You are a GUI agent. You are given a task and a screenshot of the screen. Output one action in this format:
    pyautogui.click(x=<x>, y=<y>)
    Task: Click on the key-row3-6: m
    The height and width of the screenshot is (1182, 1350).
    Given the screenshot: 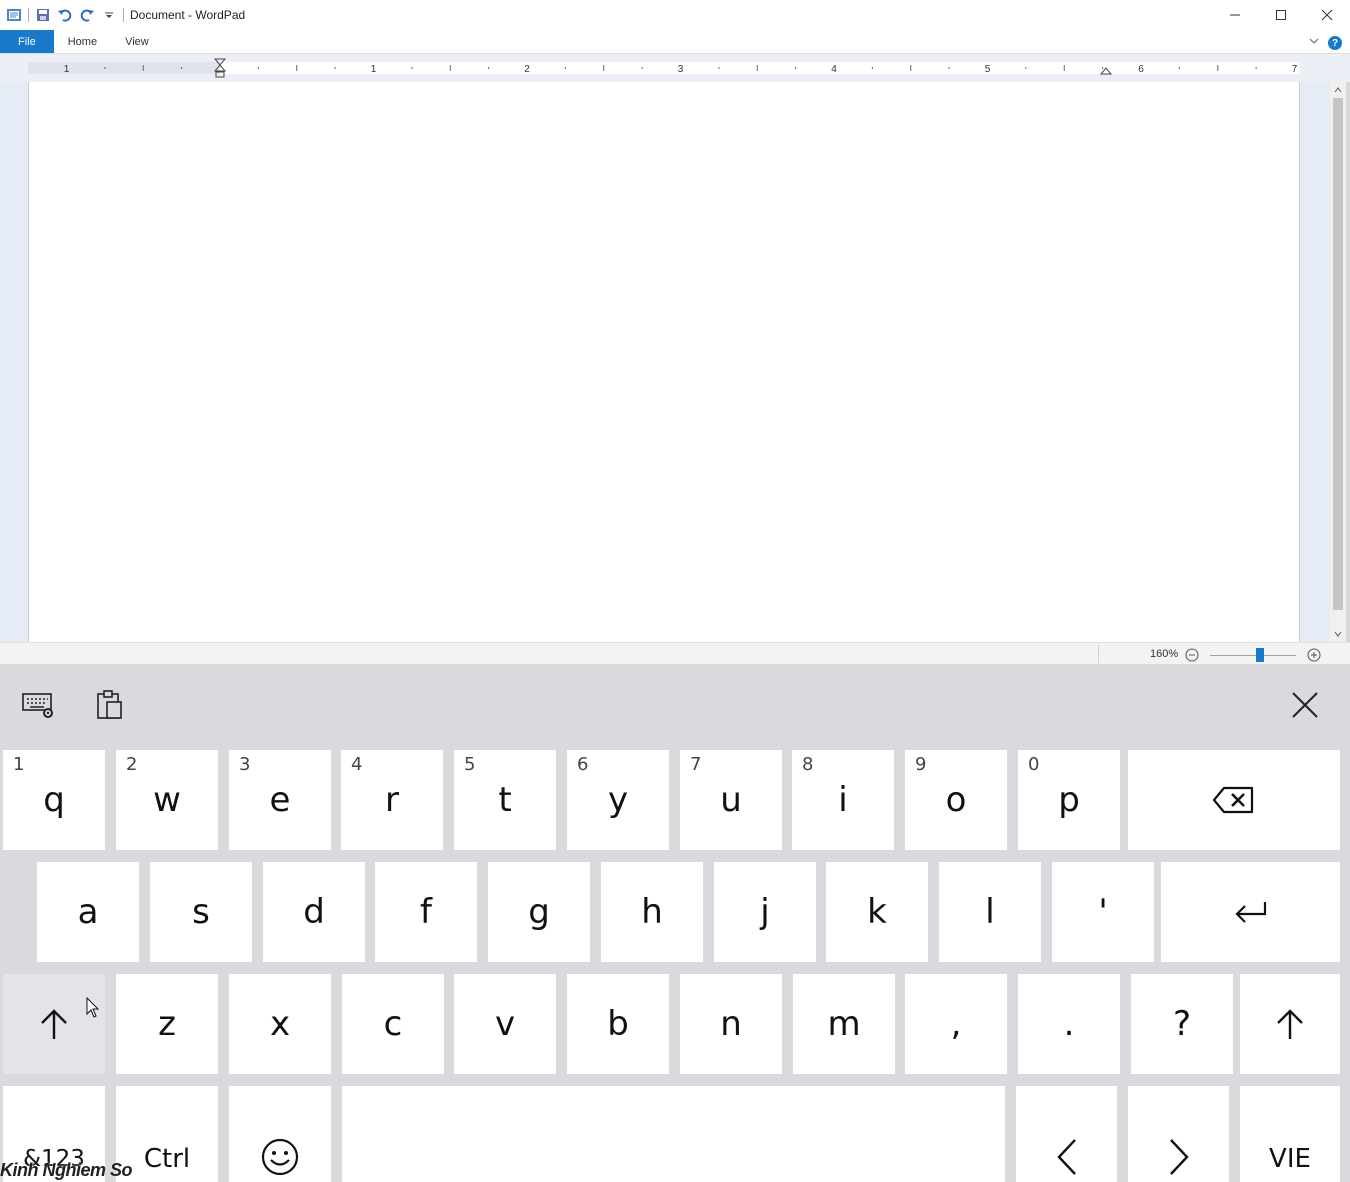 What is the action you would take?
    pyautogui.click(x=844, y=1024)
    